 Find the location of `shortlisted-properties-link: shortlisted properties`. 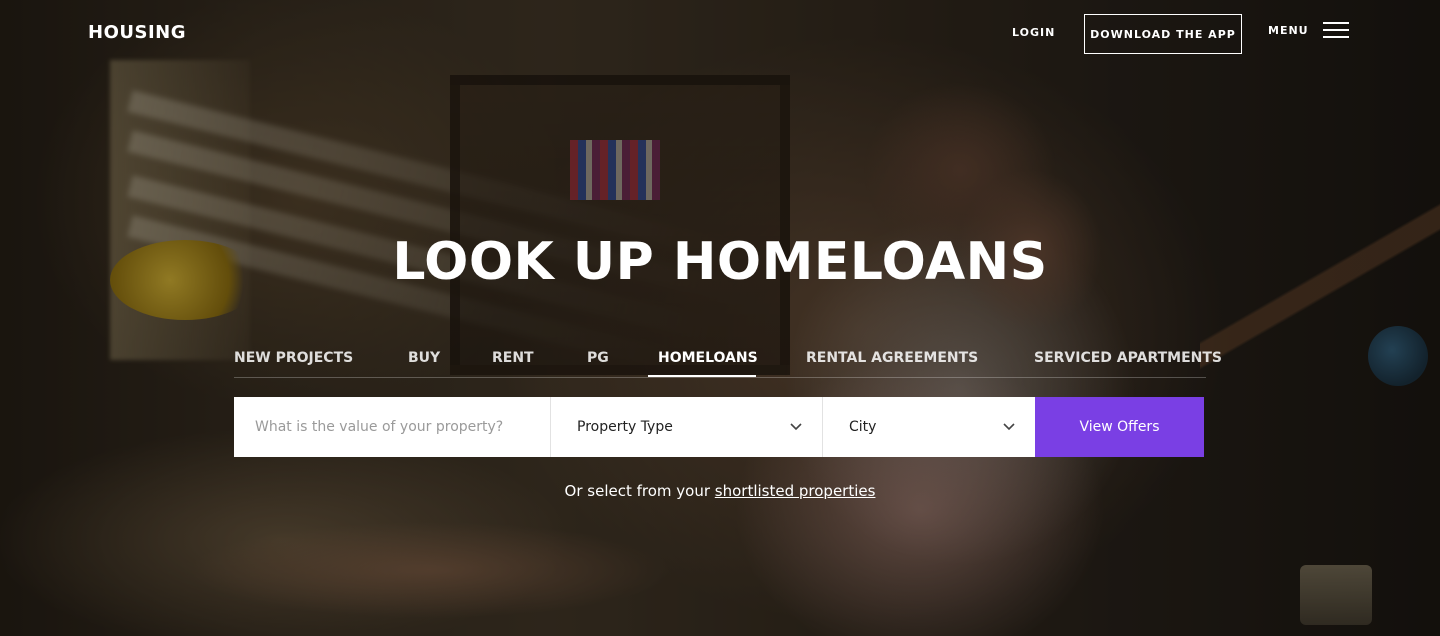

shortlisted-properties-link: shortlisted properties is located at coordinates (795, 491).